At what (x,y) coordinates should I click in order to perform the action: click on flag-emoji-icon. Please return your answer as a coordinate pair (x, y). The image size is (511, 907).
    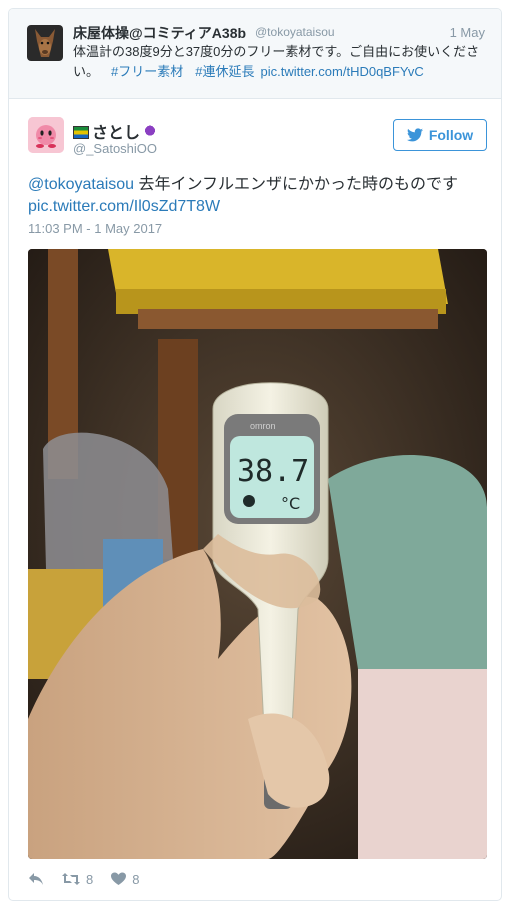
    Looking at the image, I should click on (81, 132).